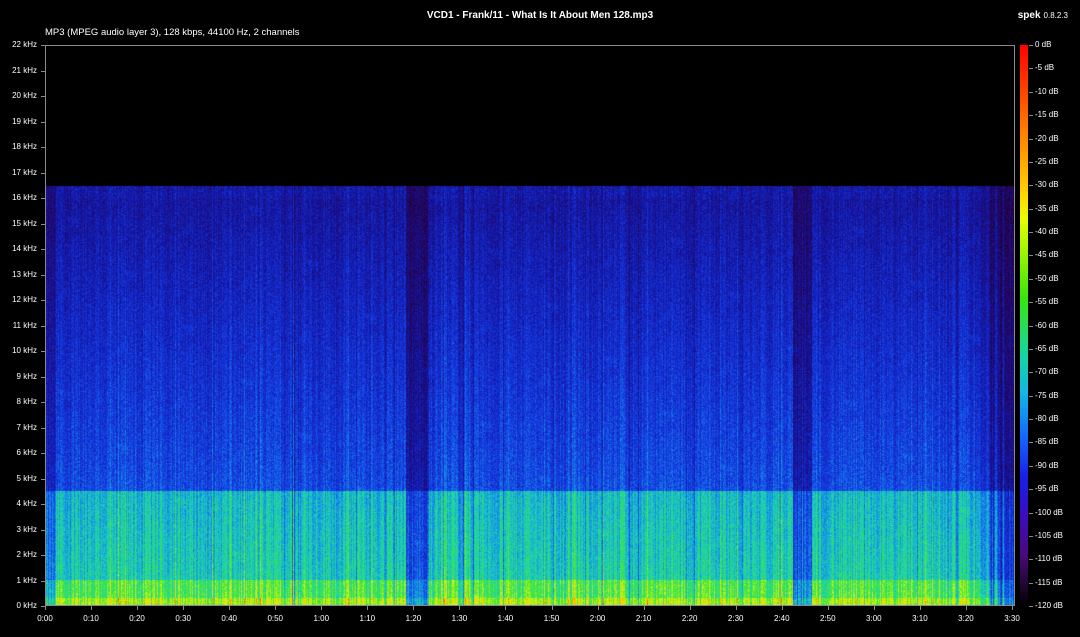 The height and width of the screenshot is (637, 1080). I want to click on frequency-tick-label: 16 kHz, so click(24, 197).